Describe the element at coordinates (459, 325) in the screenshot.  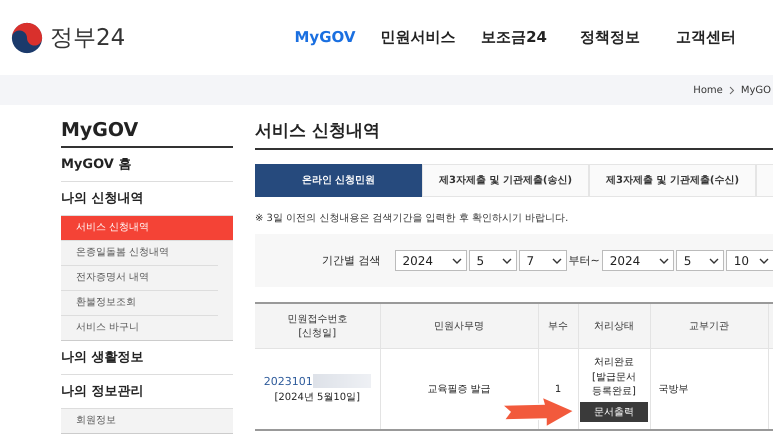
I see `column-header: 민원사무명` at that location.